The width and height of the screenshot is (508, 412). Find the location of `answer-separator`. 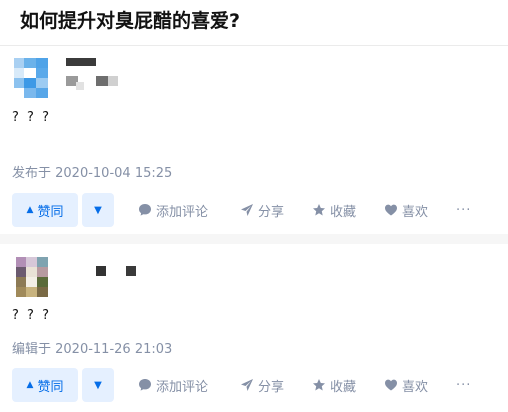

answer-separator is located at coordinates (254, 239).